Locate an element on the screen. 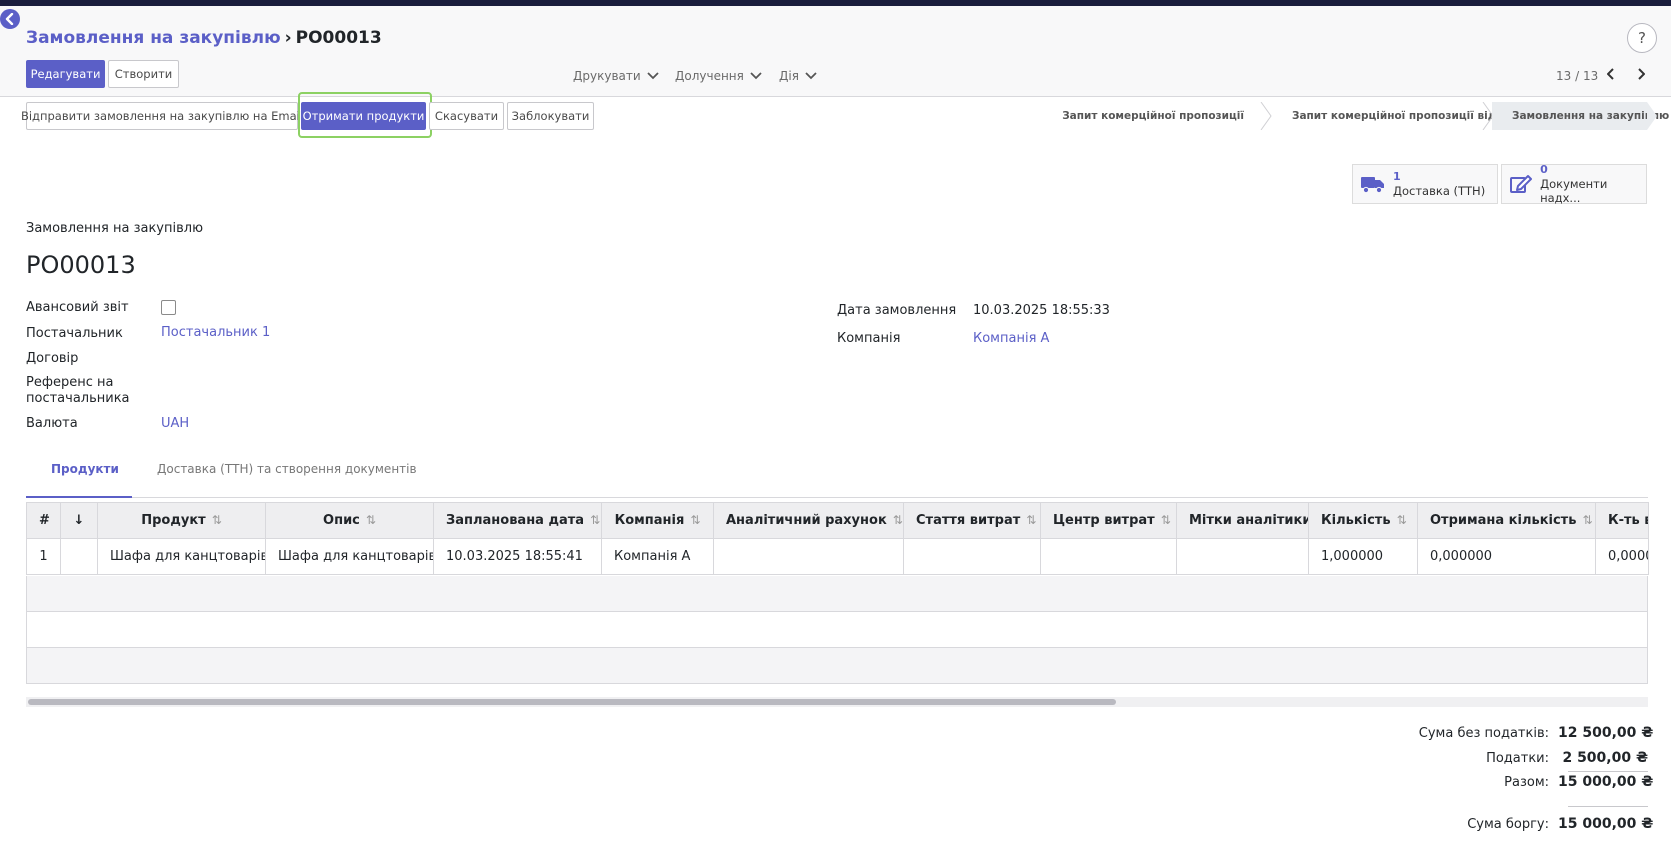 This screenshot has width=1671, height=847. total-label: Разом: is located at coordinates (1526, 782).